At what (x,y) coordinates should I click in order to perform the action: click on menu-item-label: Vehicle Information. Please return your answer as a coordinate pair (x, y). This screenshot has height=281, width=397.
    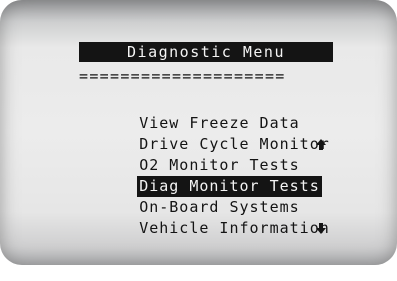
    Looking at the image, I should click on (234, 228).